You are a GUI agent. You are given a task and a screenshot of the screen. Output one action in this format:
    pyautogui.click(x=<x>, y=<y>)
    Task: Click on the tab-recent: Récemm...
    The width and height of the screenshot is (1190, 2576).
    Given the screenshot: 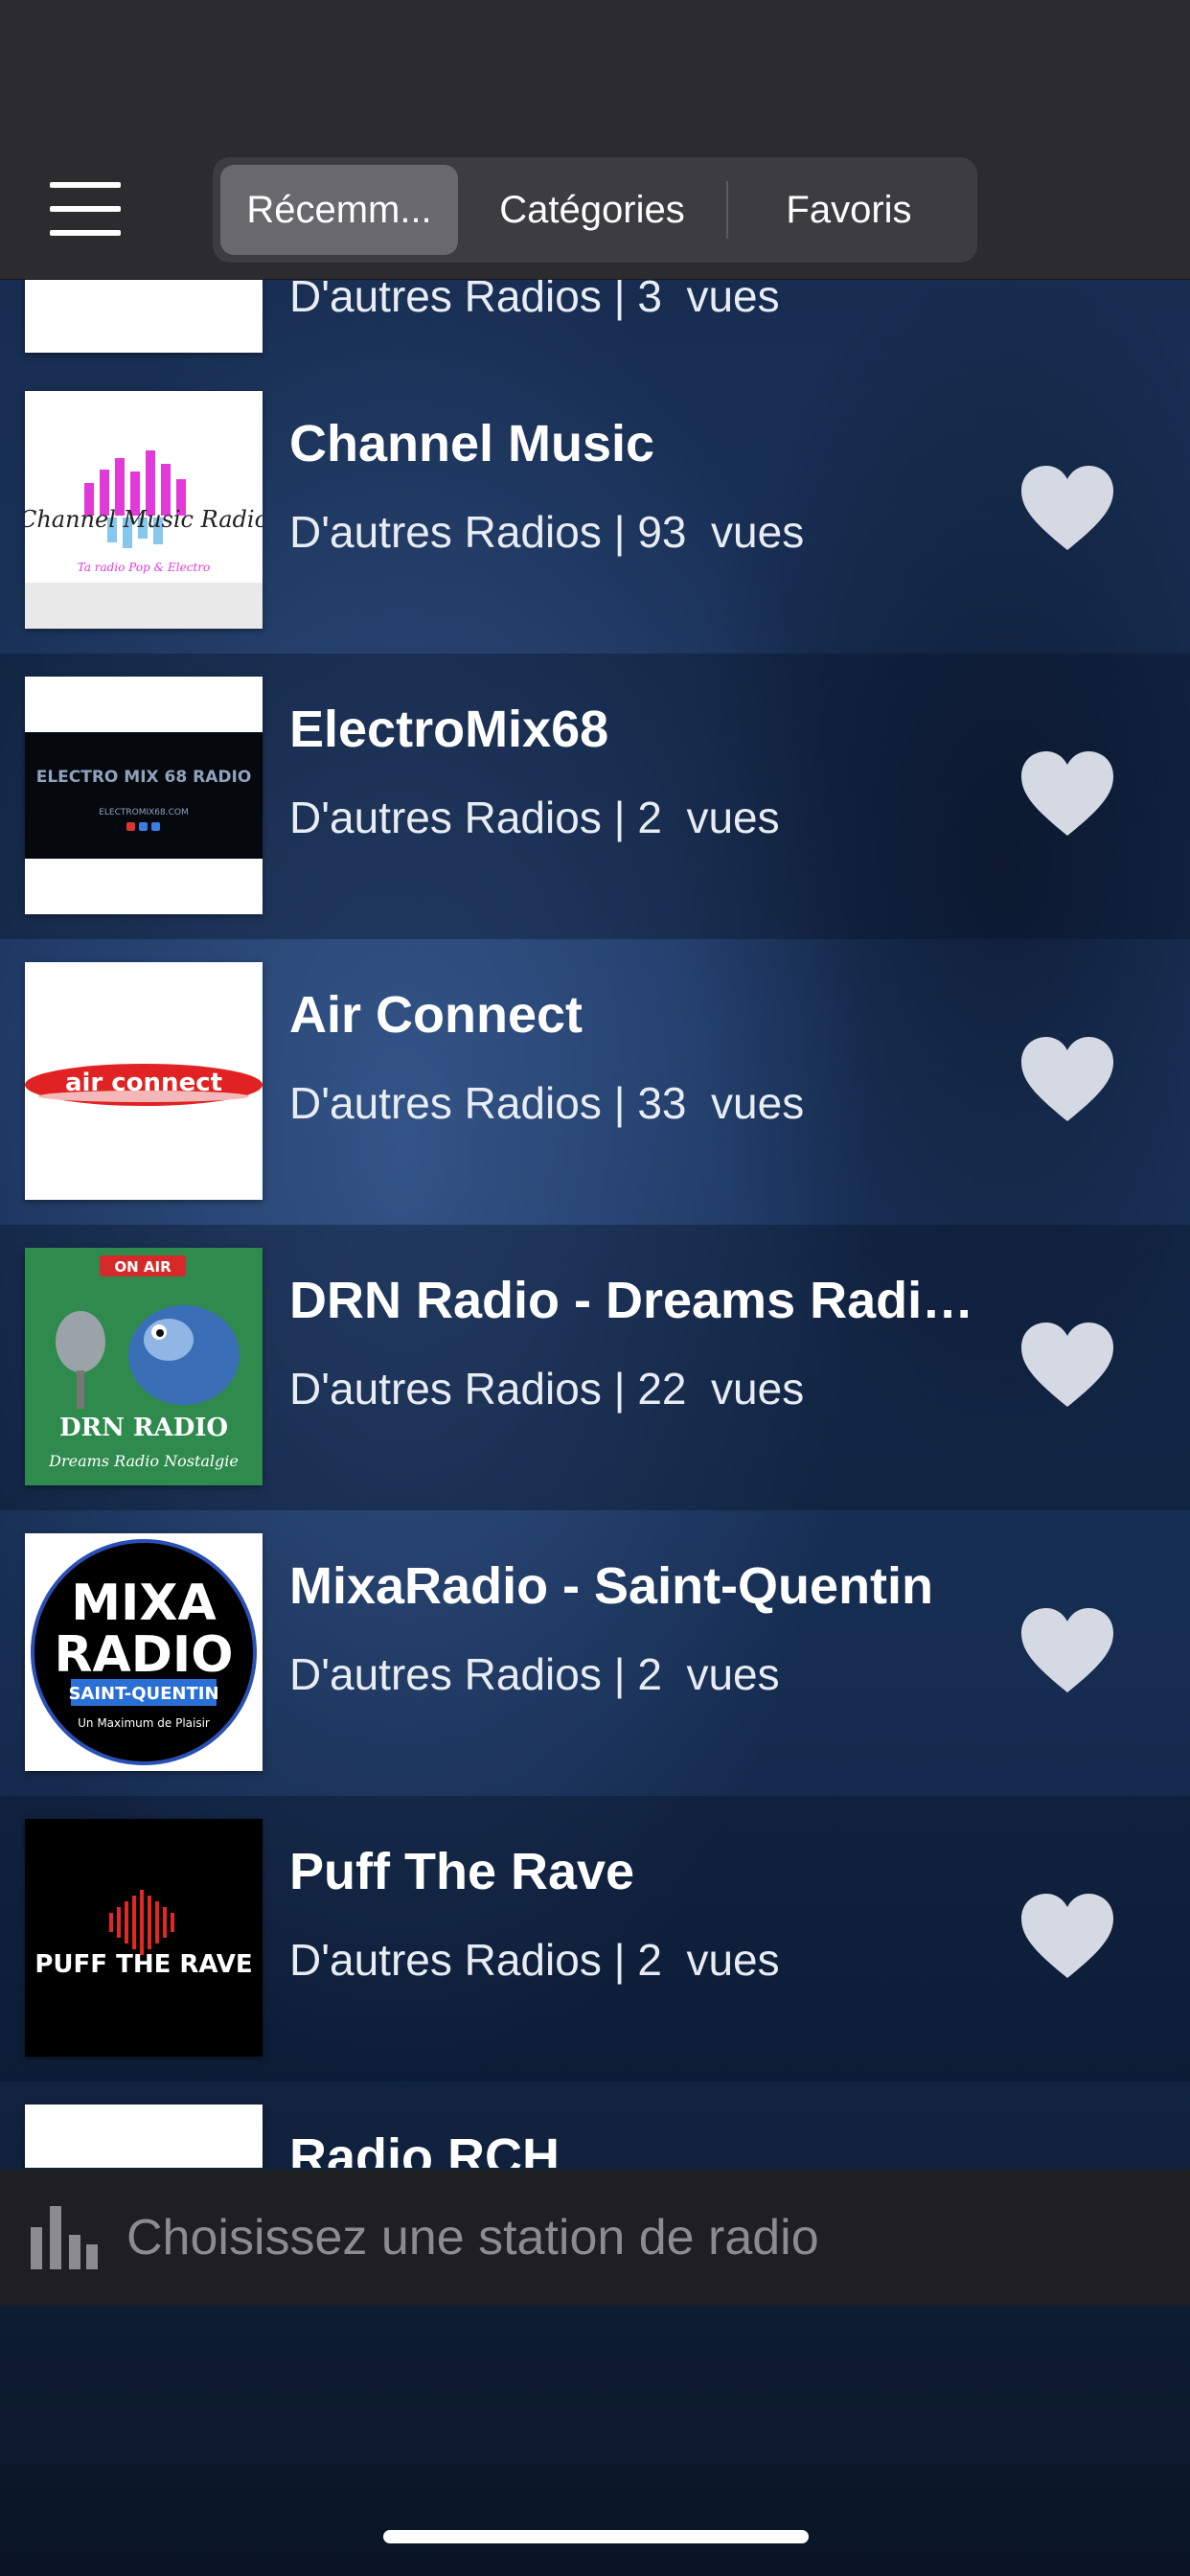 What is the action you would take?
    pyautogui.click(x=339, y=210)
    